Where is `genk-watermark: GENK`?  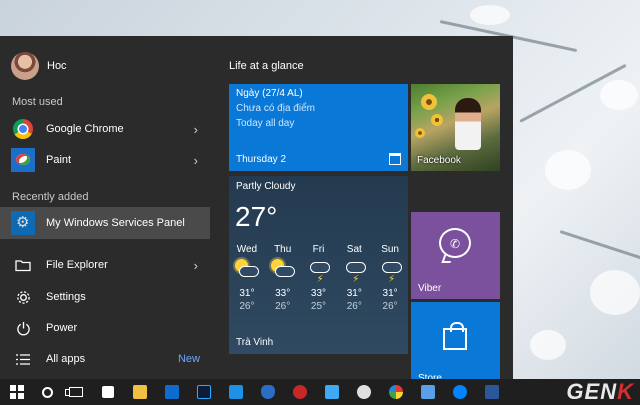 genk-watermark: GENK is located at coordinates (600, 392).